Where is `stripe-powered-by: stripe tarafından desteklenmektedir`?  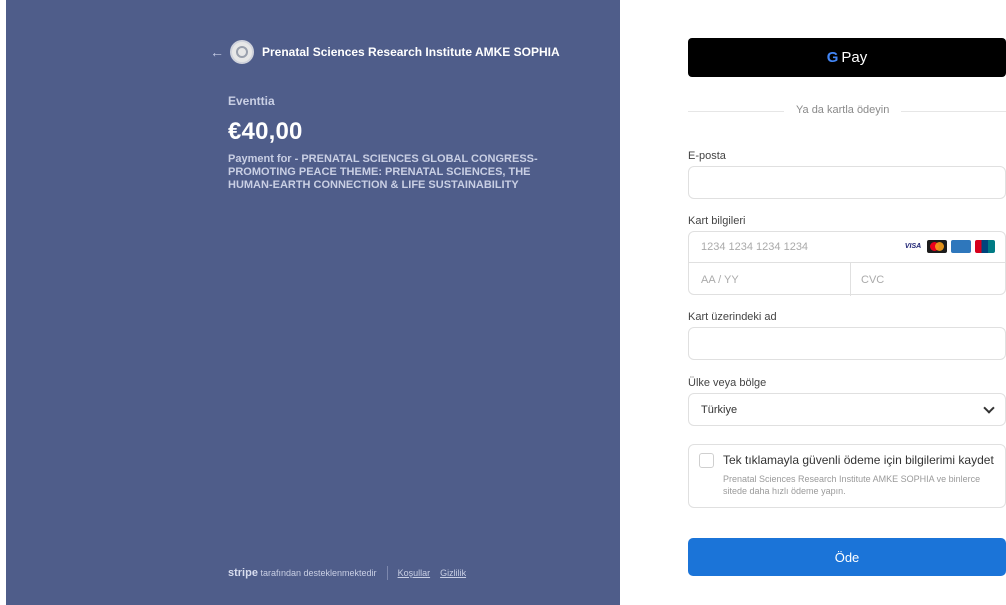
stripe-powered-by: stripe tarafından desteklenmektedir is located at coordinates (302, 573).